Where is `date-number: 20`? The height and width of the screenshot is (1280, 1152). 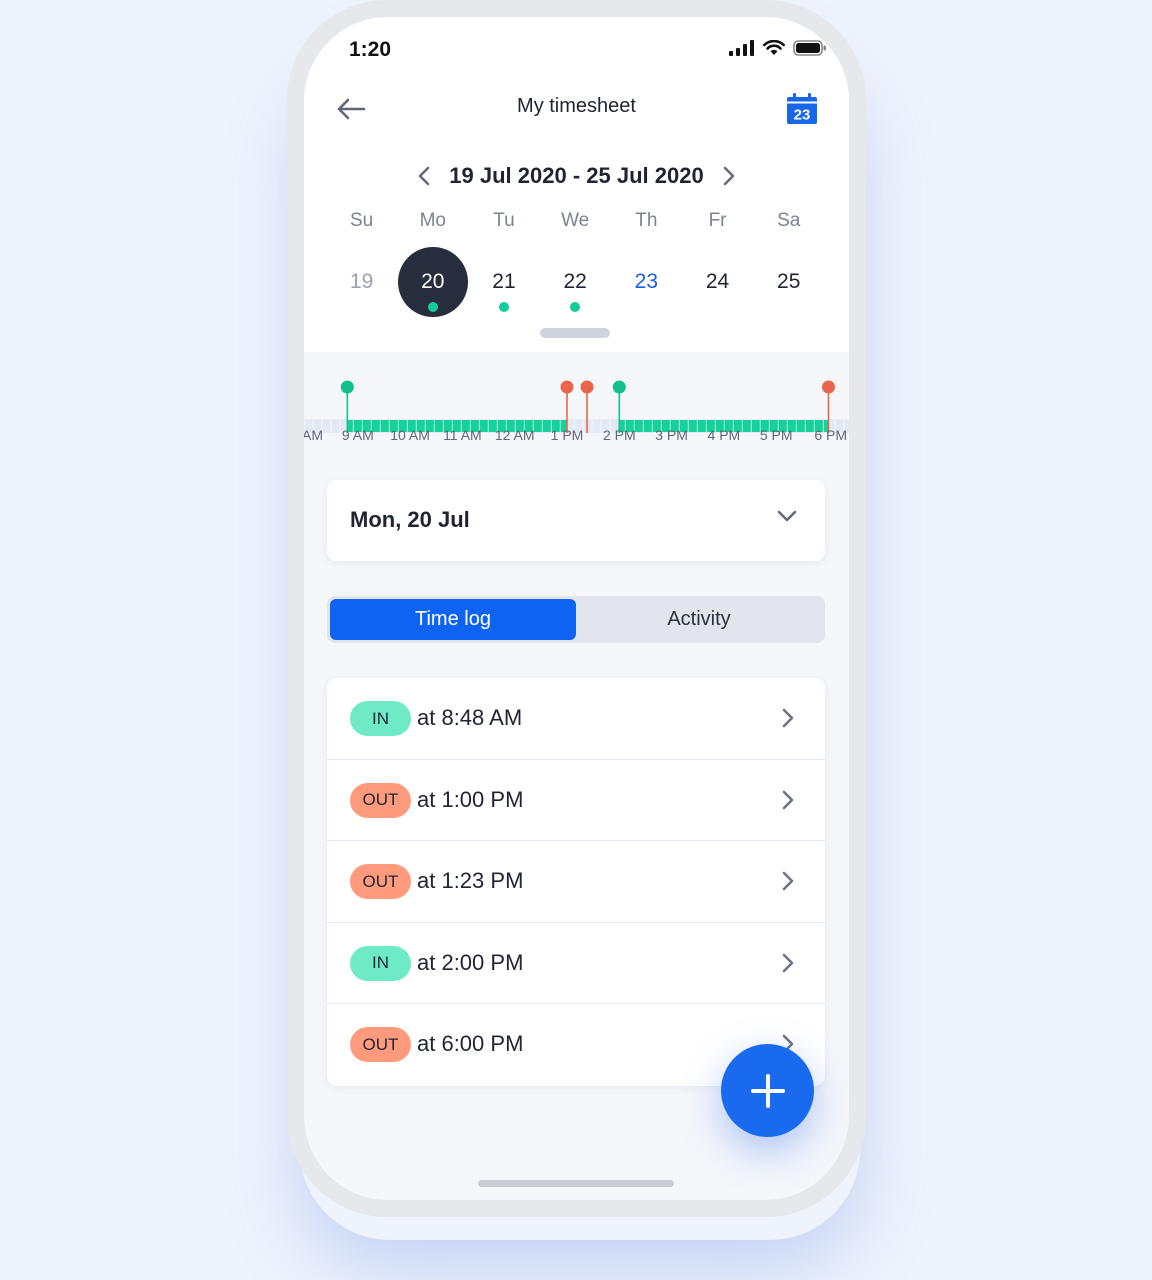 date-number: 20 is located at coordinates (433, 281).